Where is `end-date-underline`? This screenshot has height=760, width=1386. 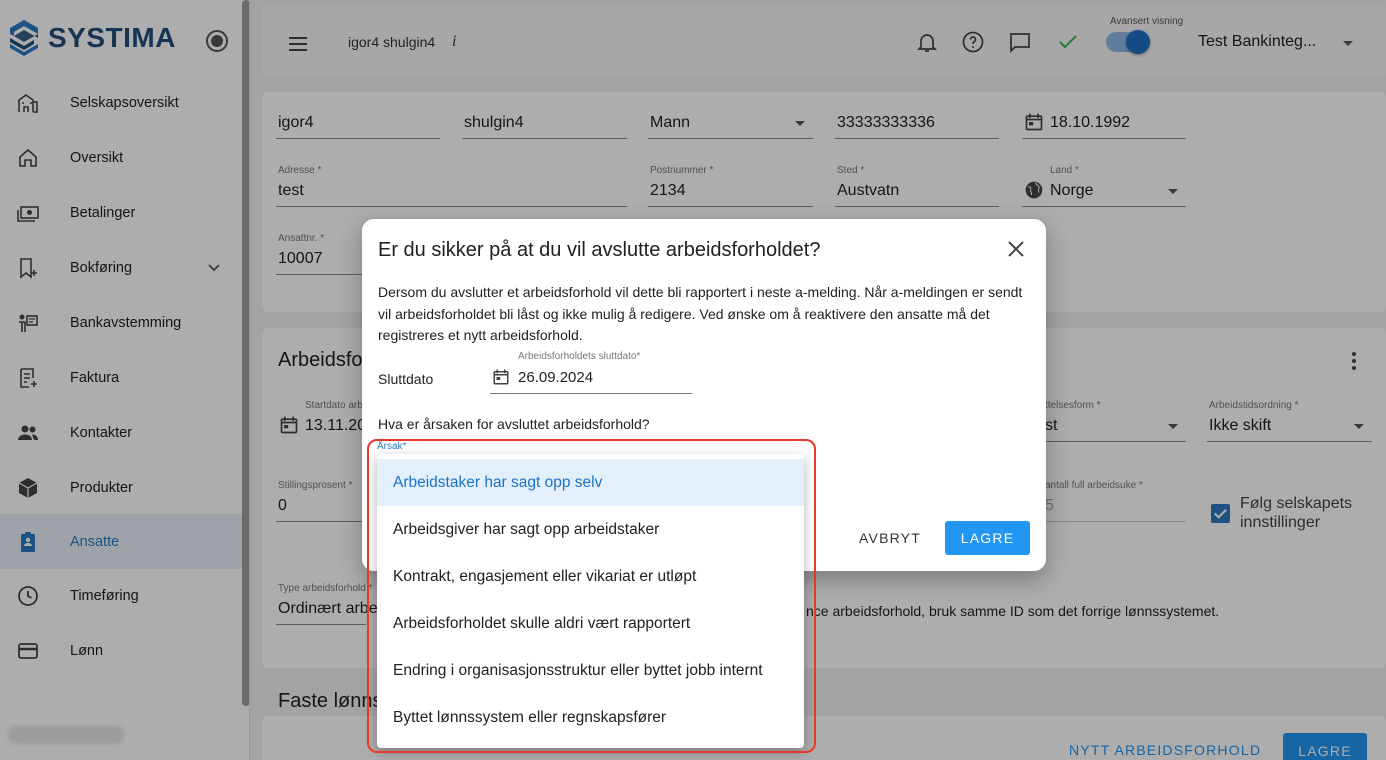
end-date-underline is located at coordinates (591, 393).